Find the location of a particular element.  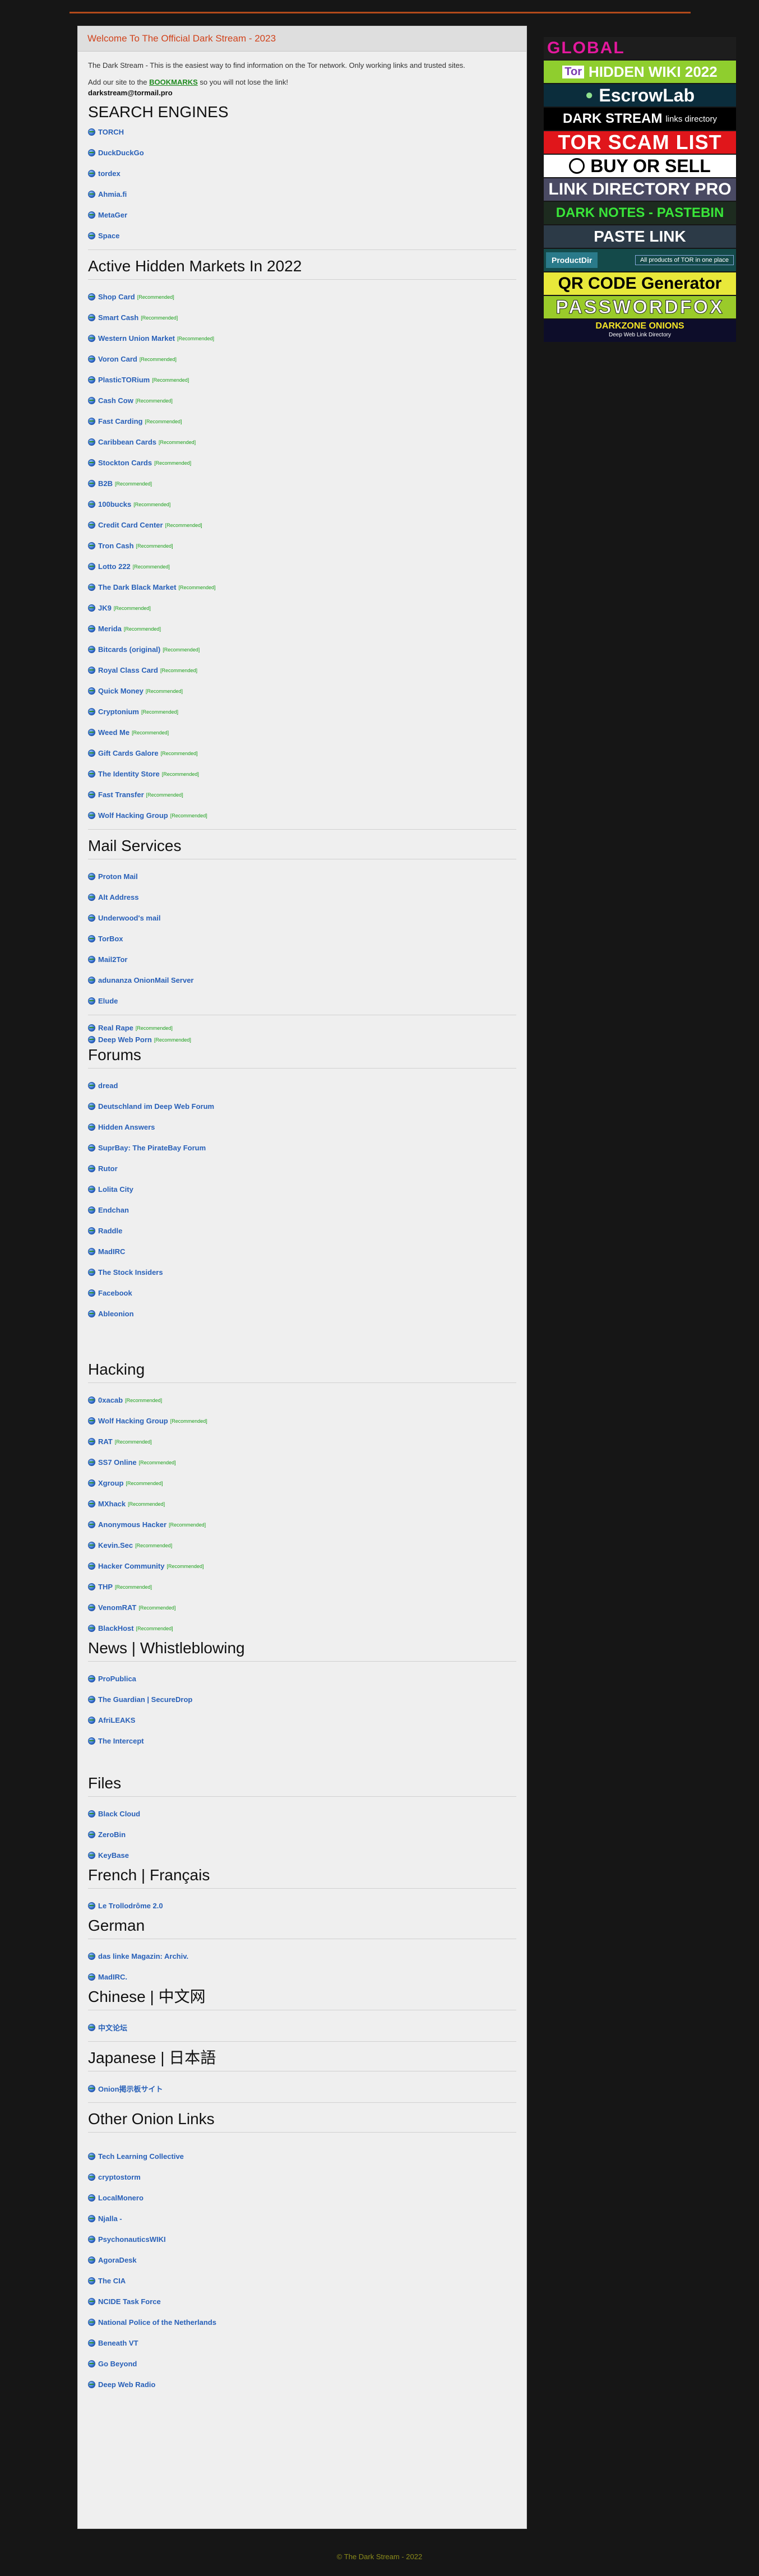

banner-qr-code-generator: QR CODE Generator is located at coordinates (640, 283).